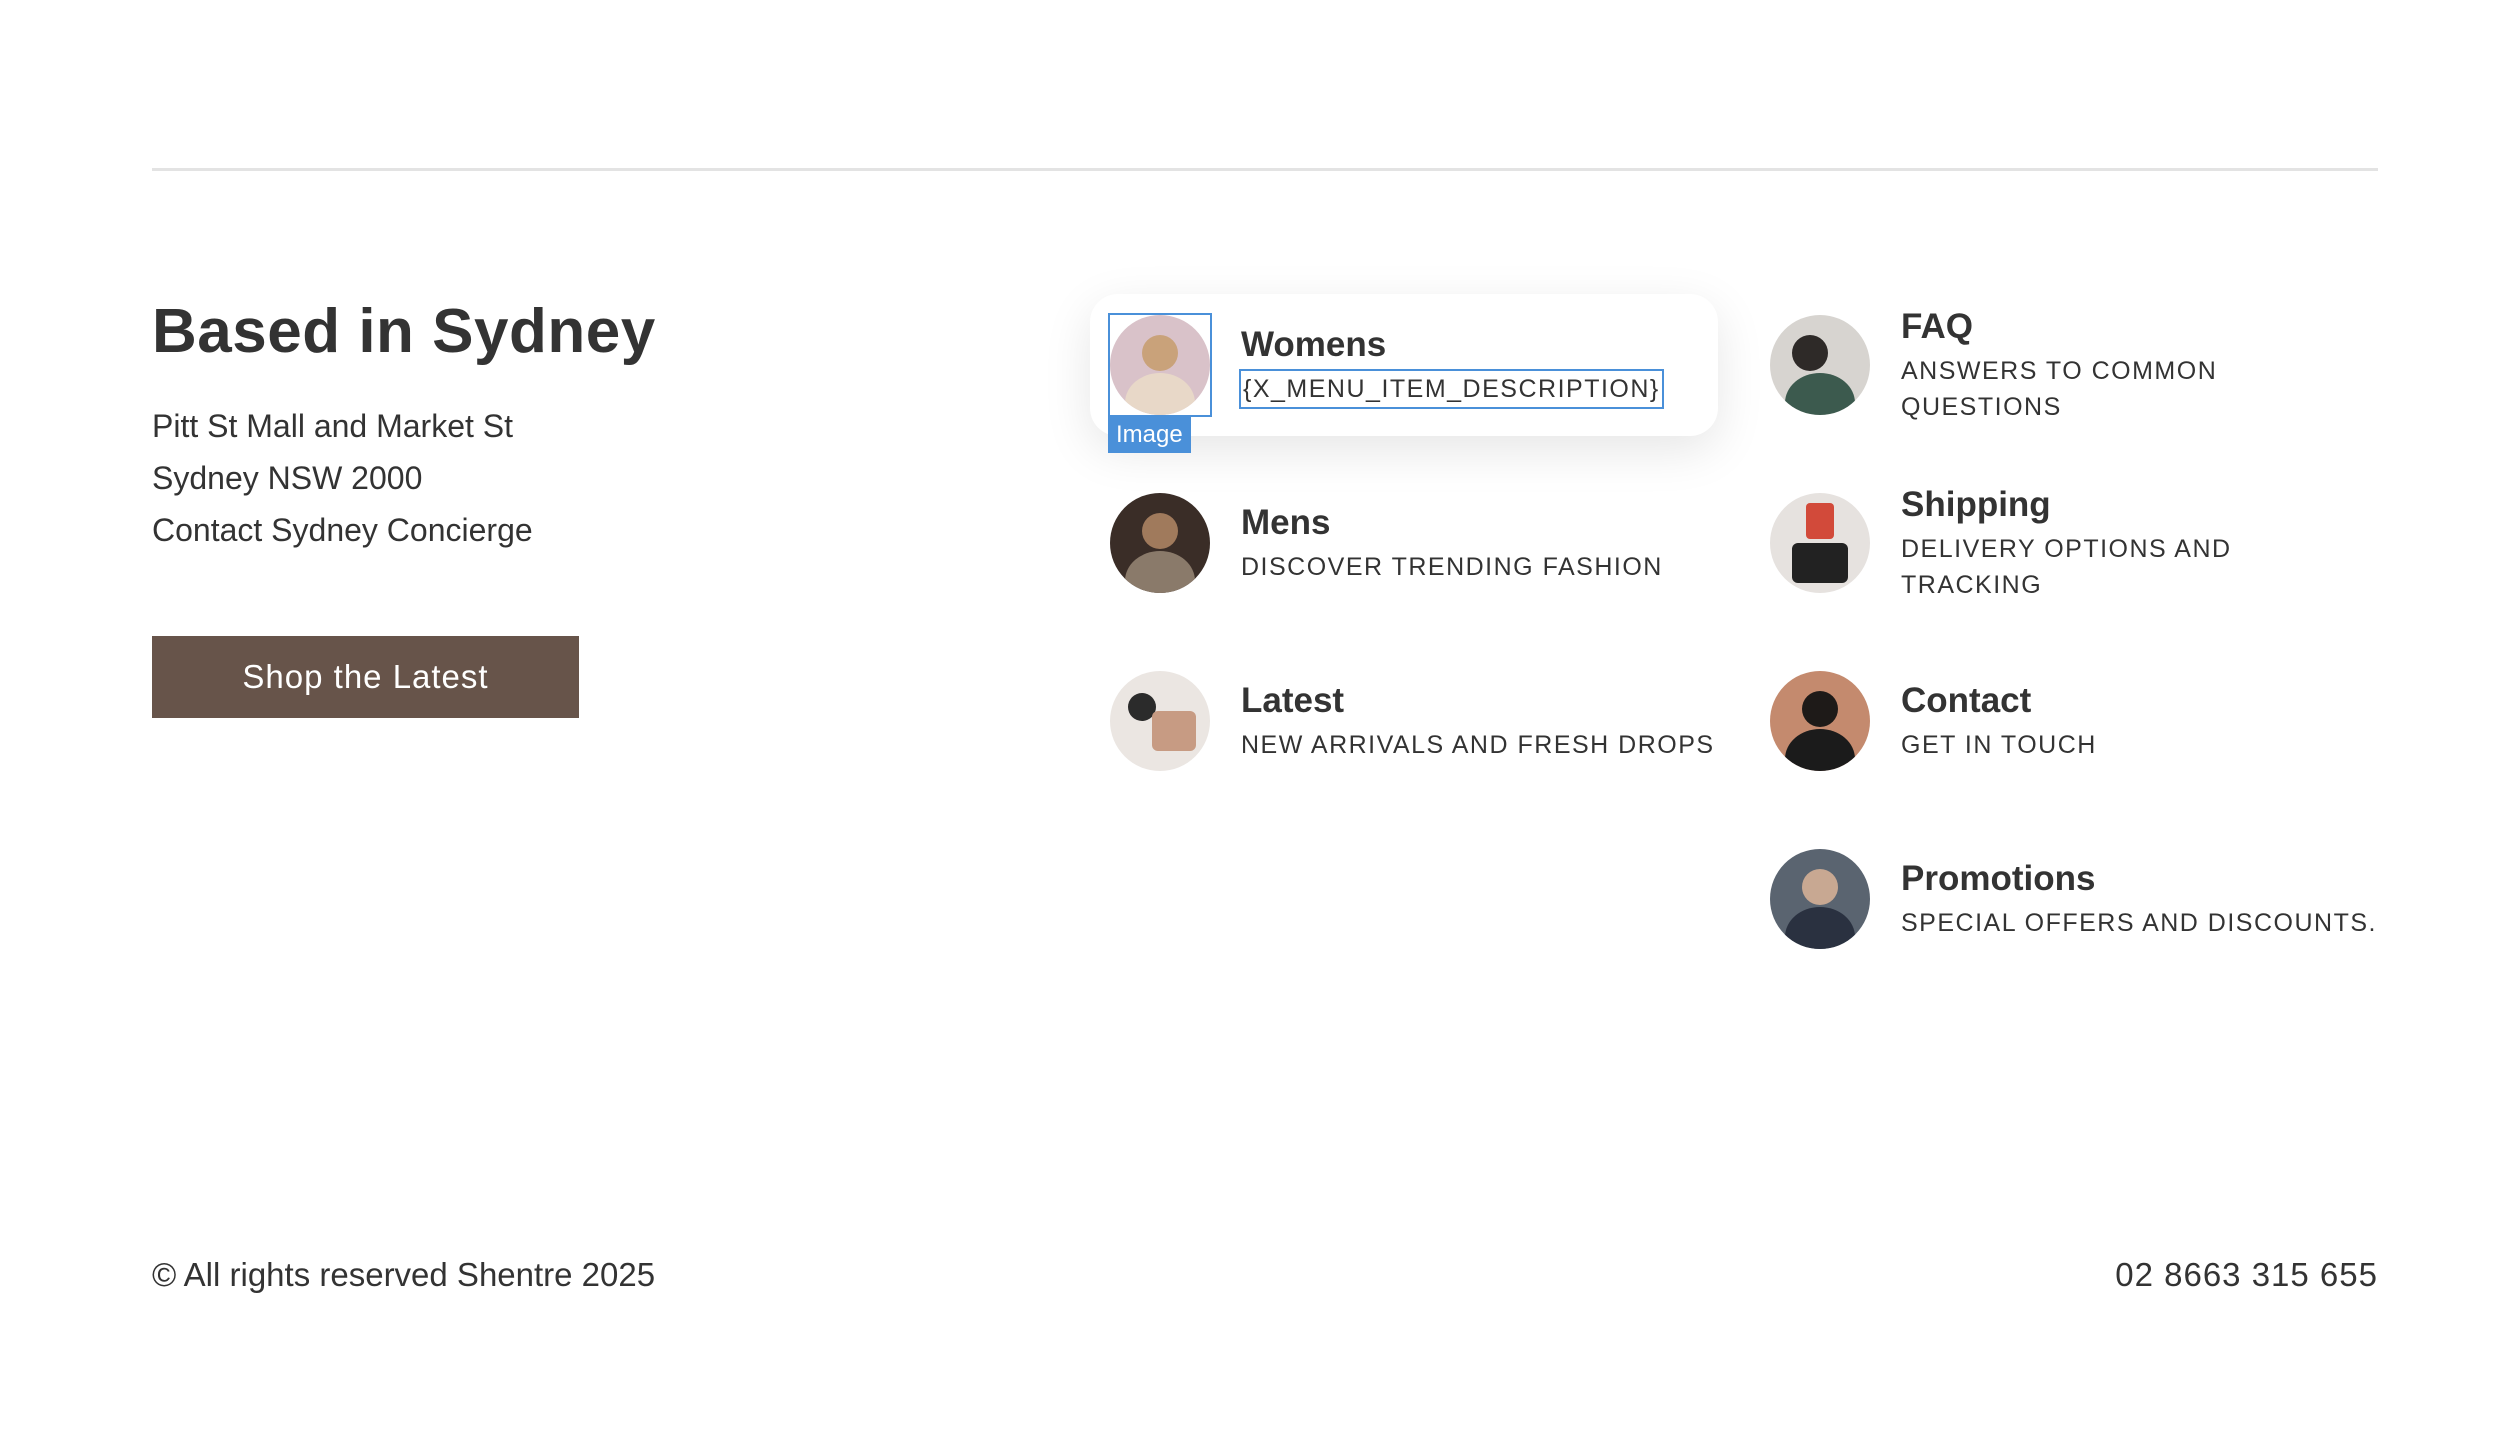 This screenshot has width=2516, height=1432. What do you see at coordinates (333, 426) in the screenshot?
I see `address-line-street: Pitt St Mall and Market St` at bounding box center [333, 426].